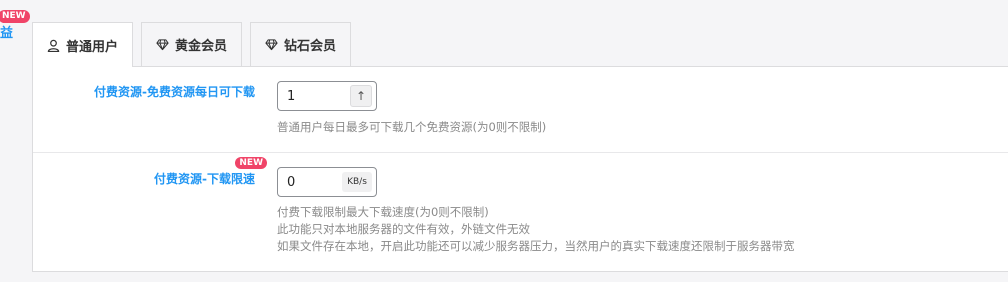  I want to click on tab-label: 钻石会员, so click(310, 46).